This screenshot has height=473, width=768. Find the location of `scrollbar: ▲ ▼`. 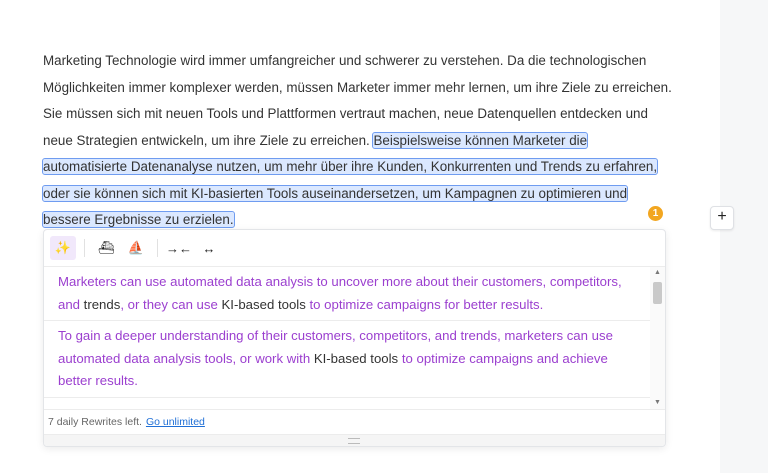

scrollbar: ▲ ▼ is located at coordinates (657, 338).